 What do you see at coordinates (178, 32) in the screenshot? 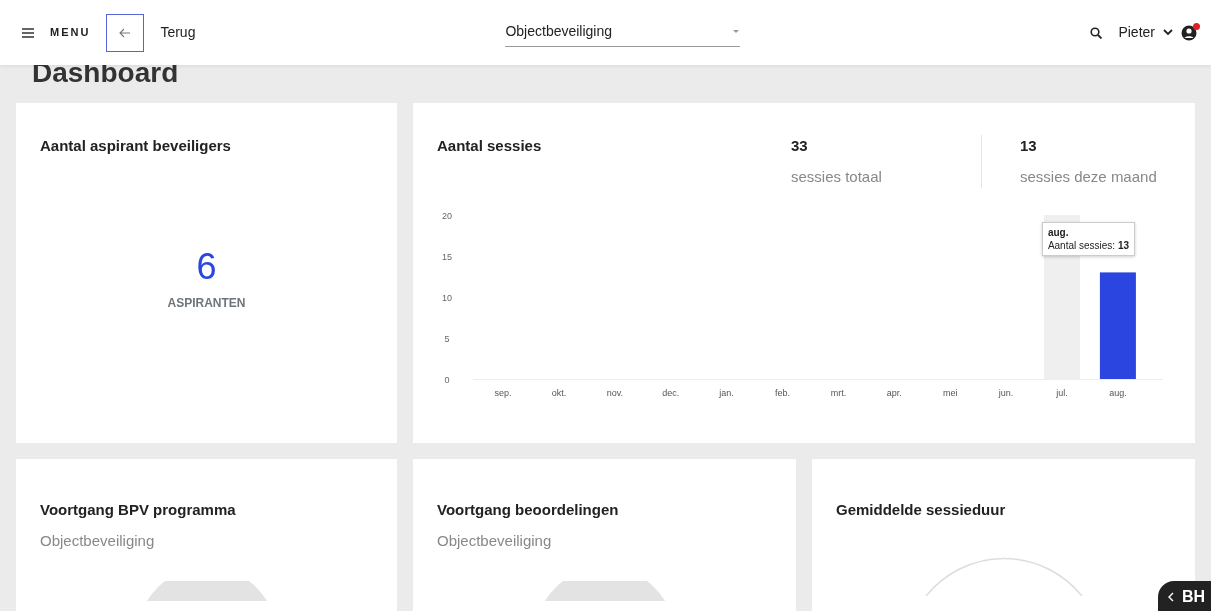
I see `back-link: Terug` at bounding box center [178, 32].